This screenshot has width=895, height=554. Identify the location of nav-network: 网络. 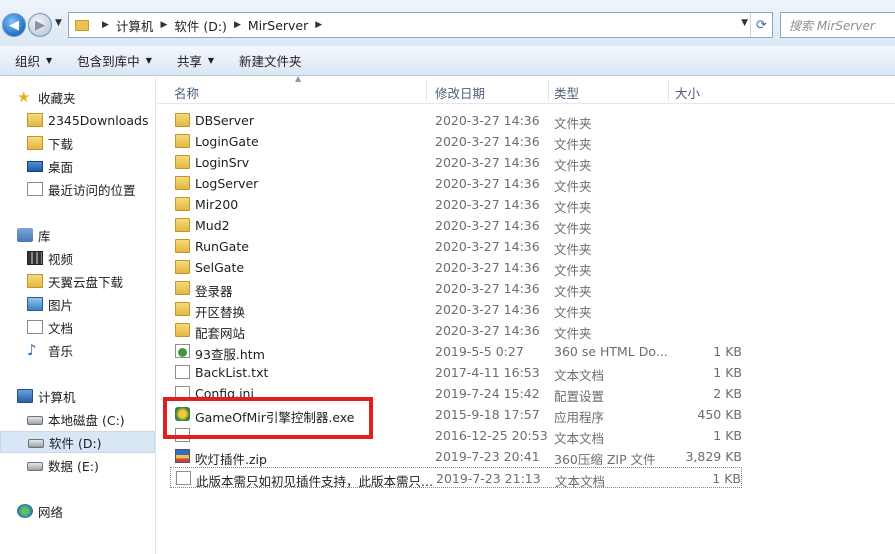
(77, 511).